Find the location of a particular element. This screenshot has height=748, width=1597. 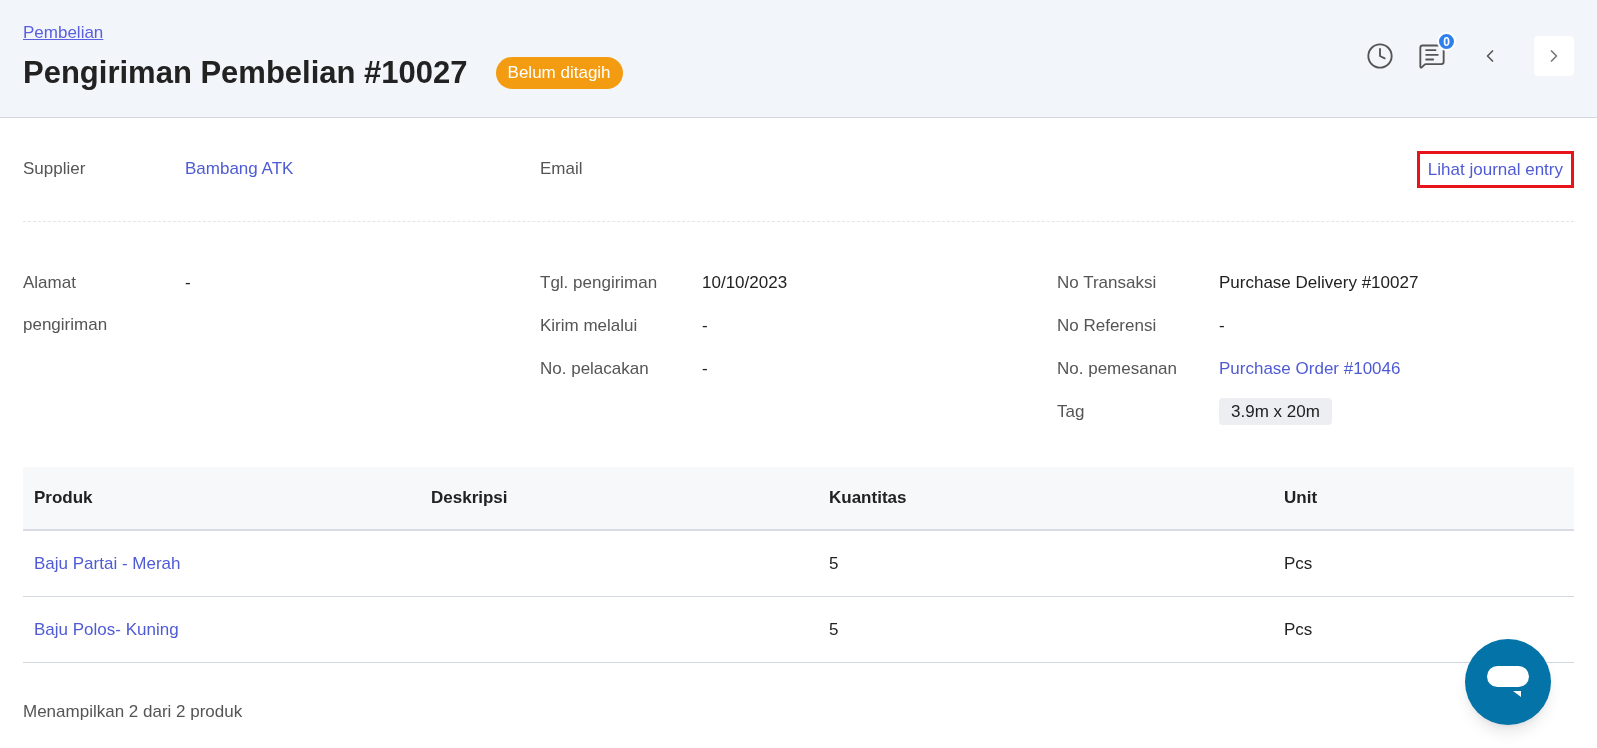

journal-entry-link: Lihat journal entry is located at coordinates (1495, 169).